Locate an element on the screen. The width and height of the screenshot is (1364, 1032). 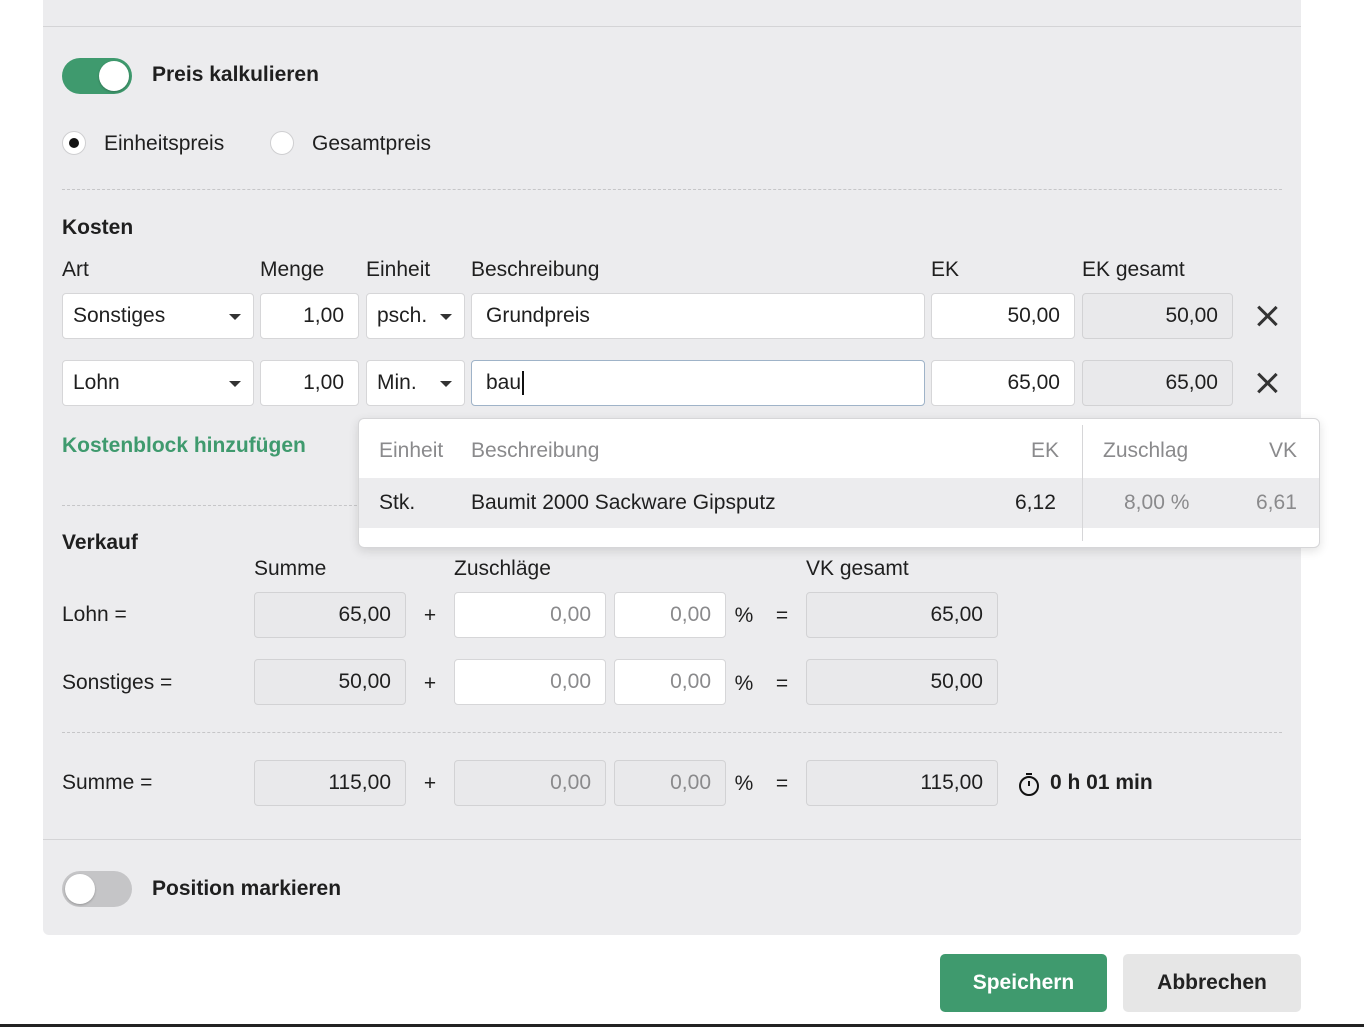
position-markieren-label: Position markieren is located at coordinates (247, 888).